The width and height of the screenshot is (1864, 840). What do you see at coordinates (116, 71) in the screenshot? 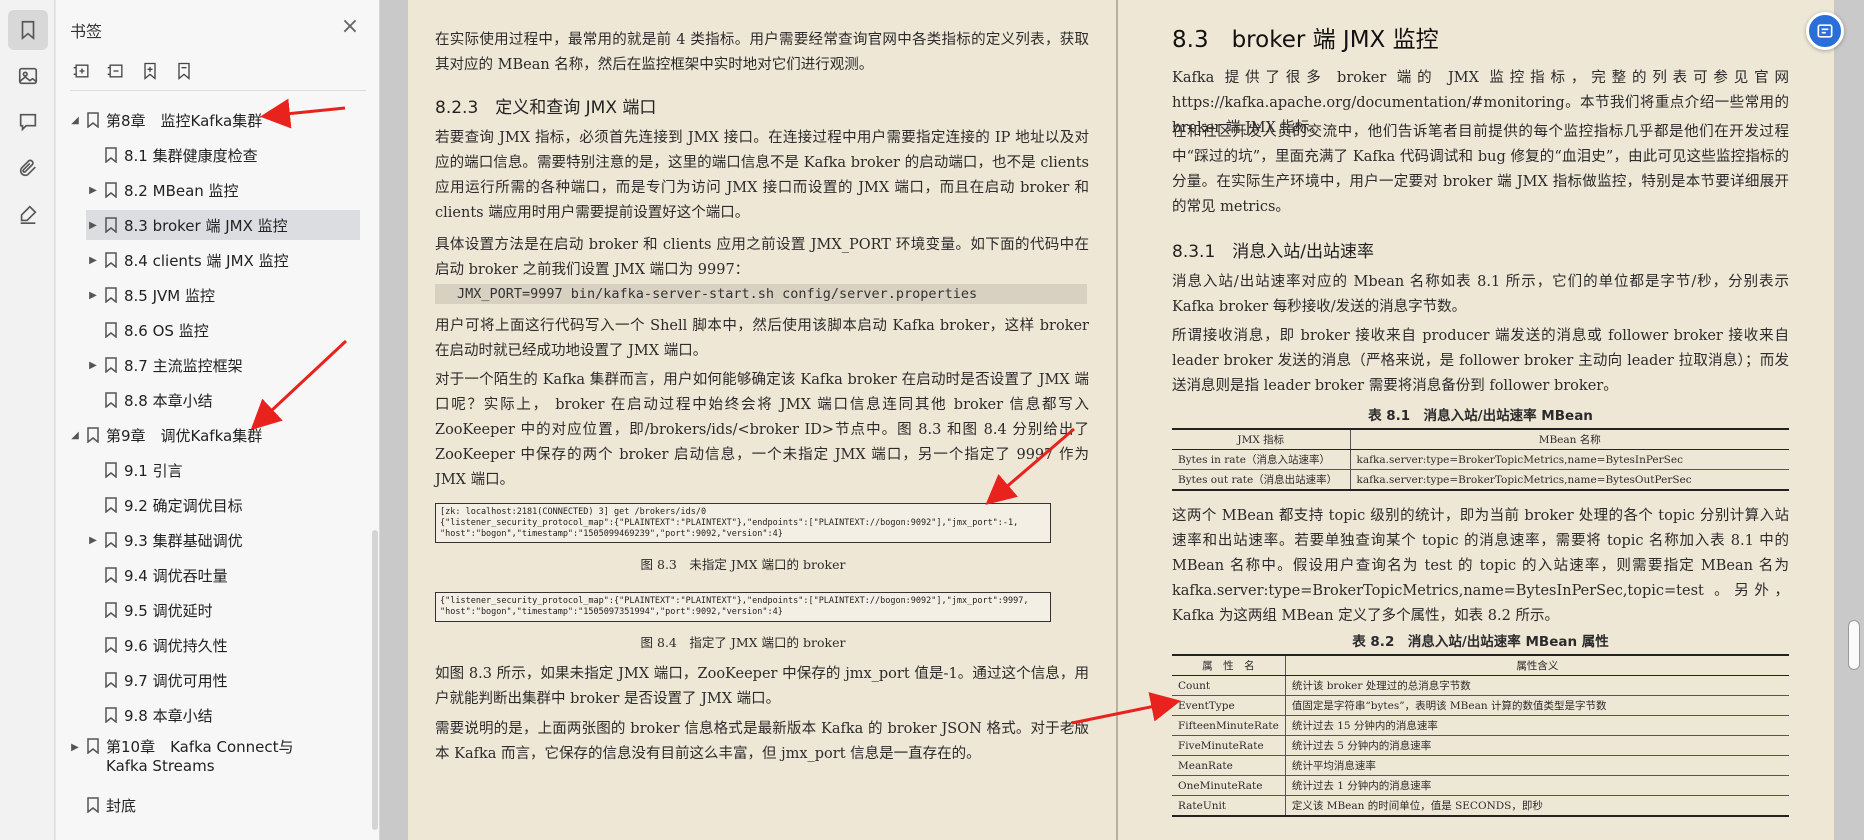
I see `collapse-all-icon` at bounding box center [116, 71].